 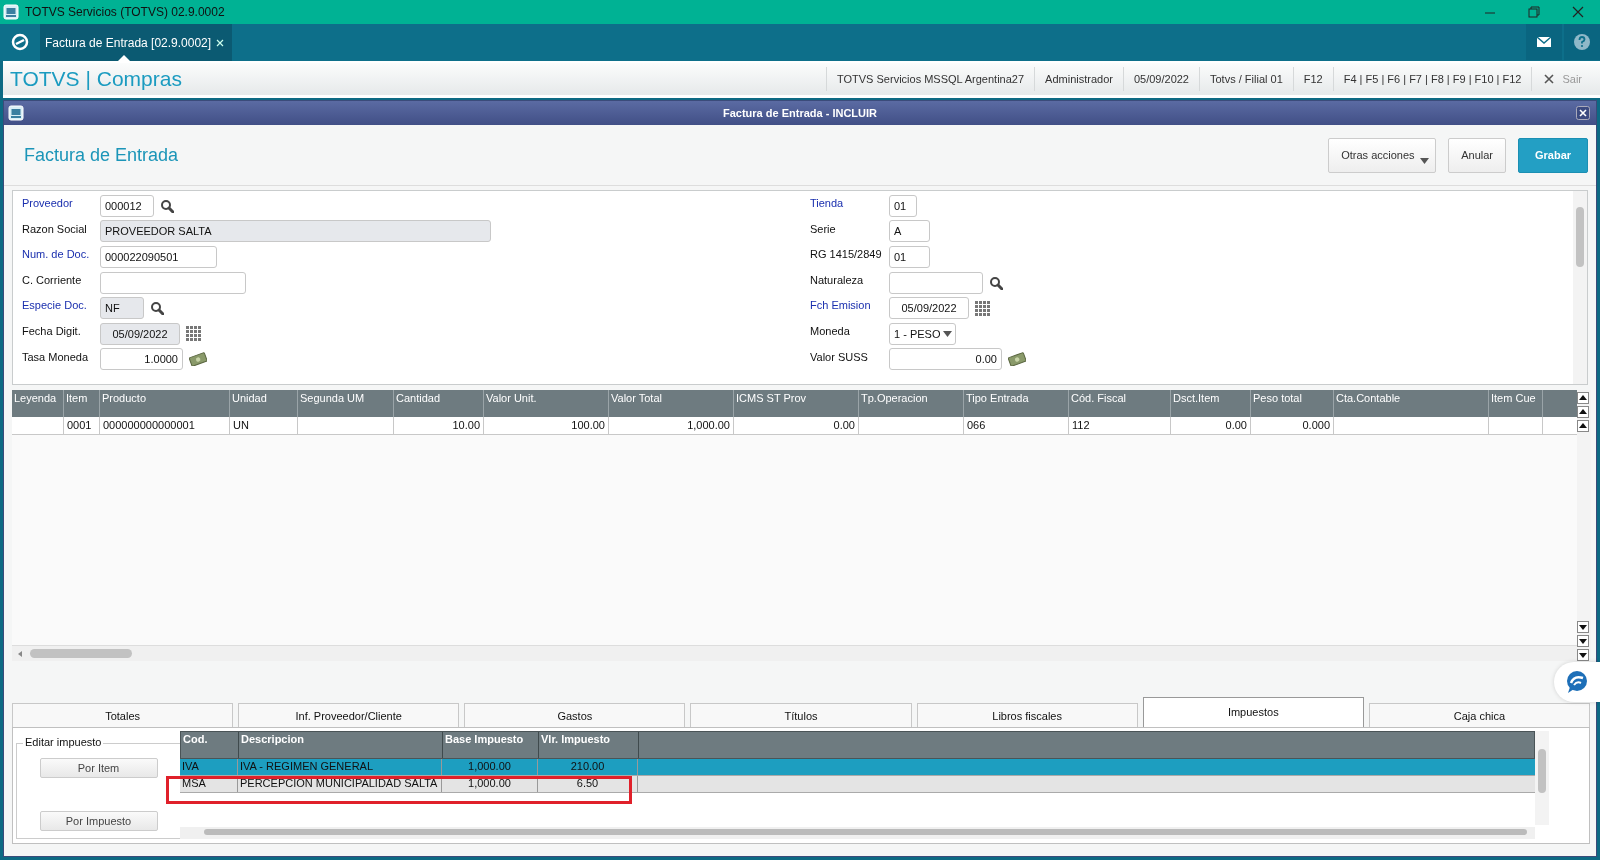 I want to click on table-cell: 112, so click(x=1120, y=425).